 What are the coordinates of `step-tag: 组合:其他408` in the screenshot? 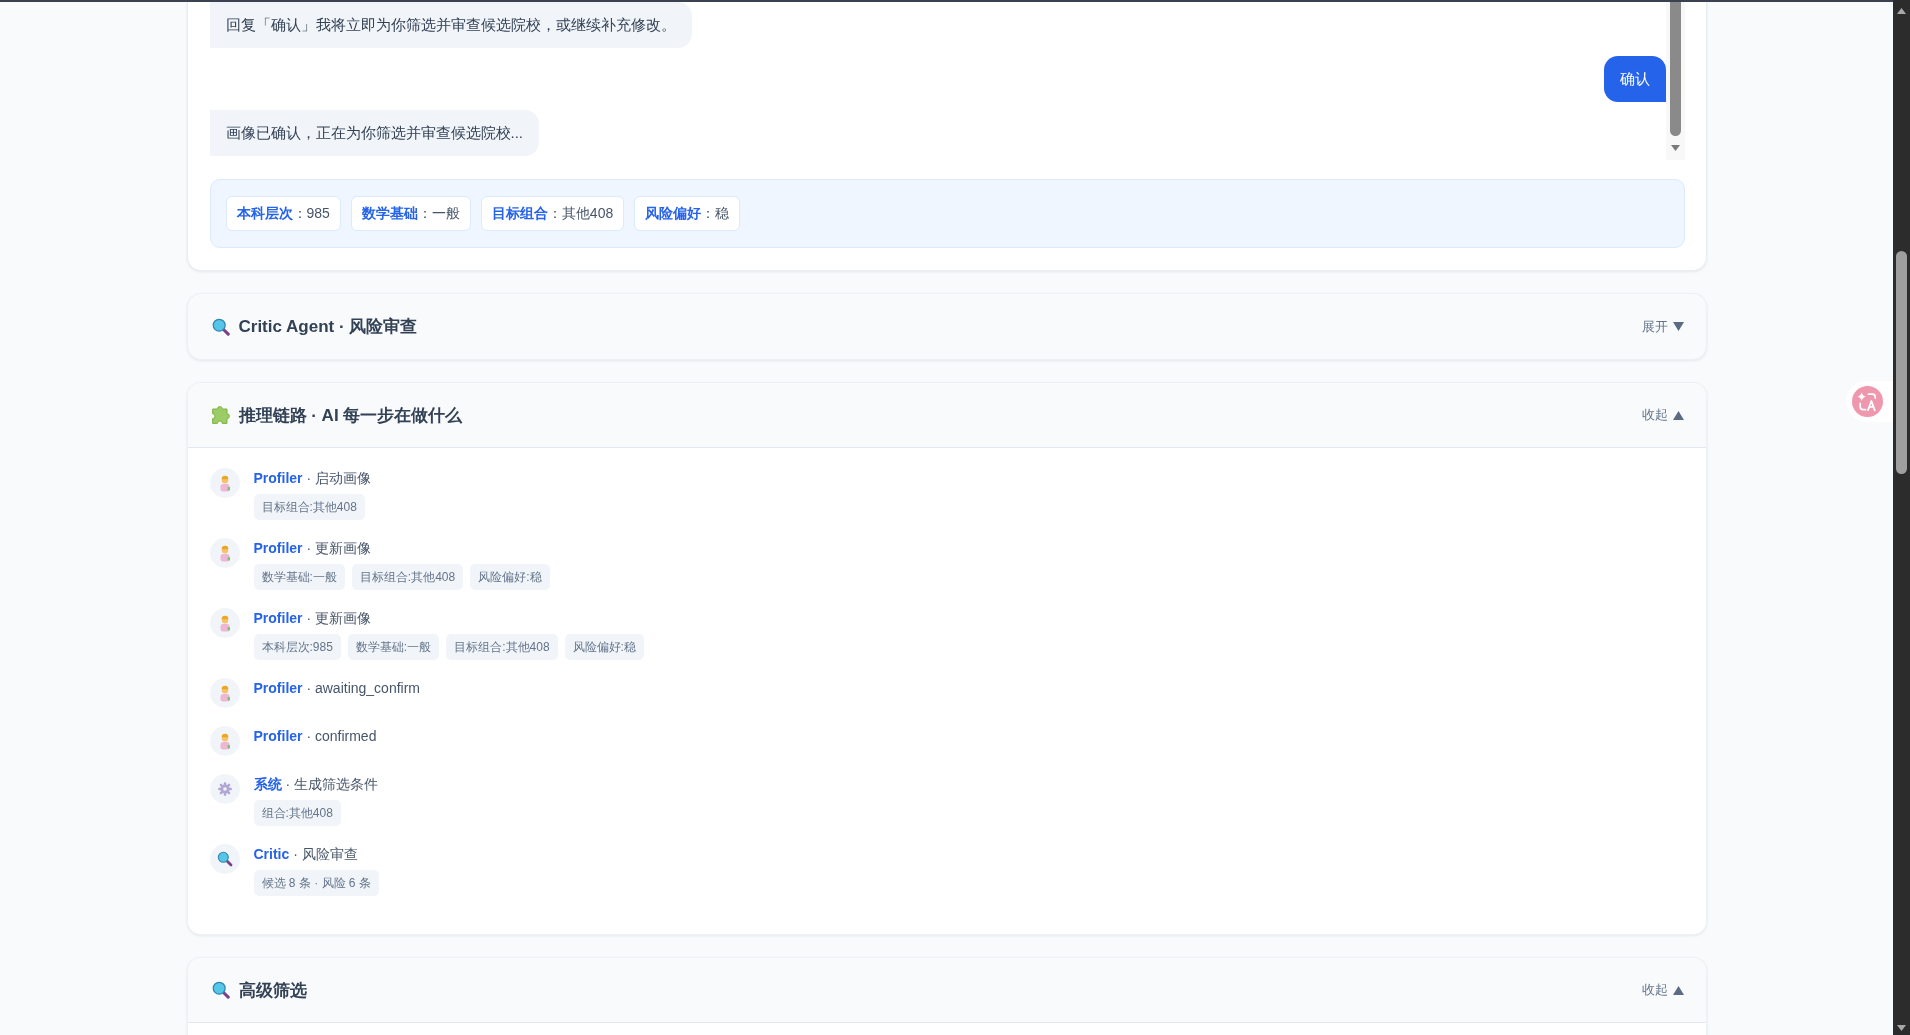 It's located at (297, 813).